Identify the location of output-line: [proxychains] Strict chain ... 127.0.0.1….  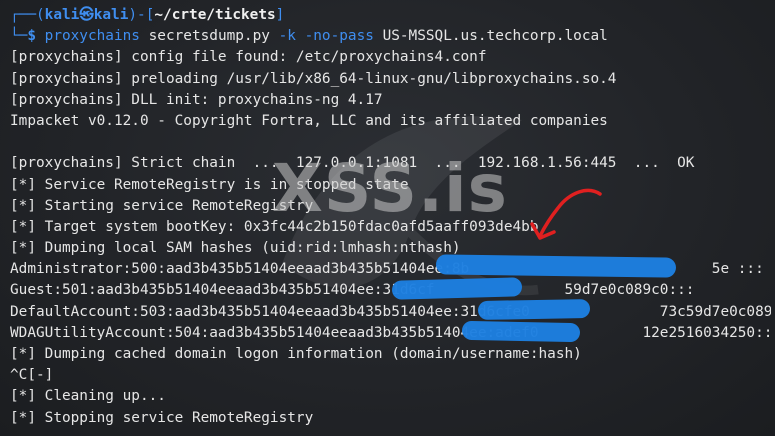
(352, 163).